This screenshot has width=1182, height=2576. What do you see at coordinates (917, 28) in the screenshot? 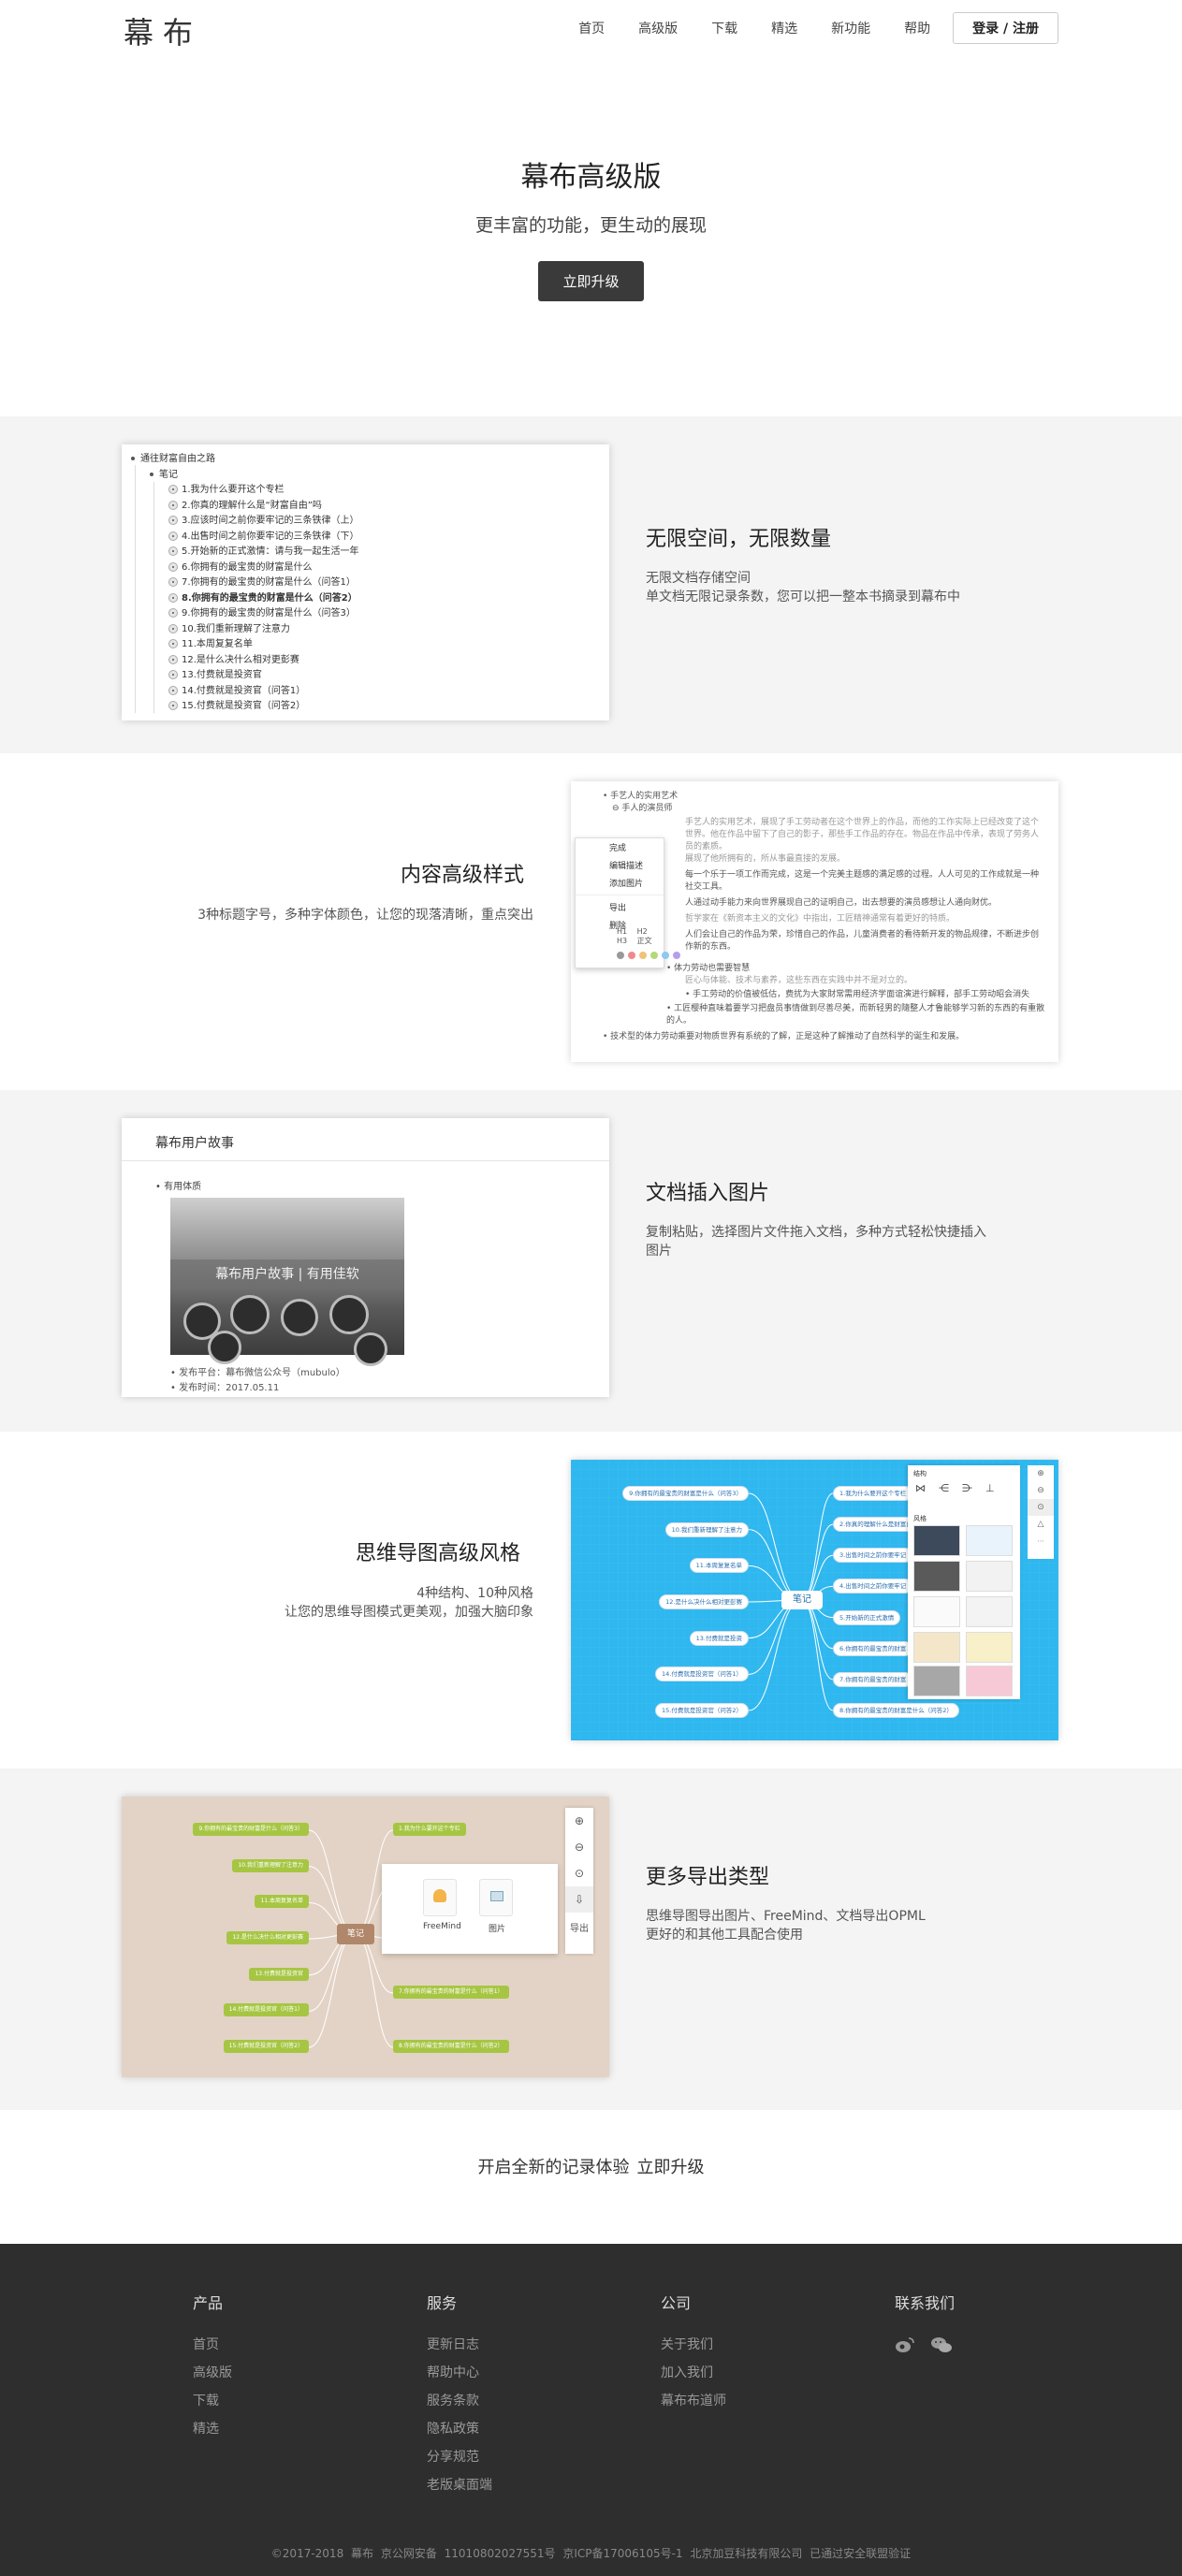
I see `nav-help: 帮助` at bounding box center [917, 28].